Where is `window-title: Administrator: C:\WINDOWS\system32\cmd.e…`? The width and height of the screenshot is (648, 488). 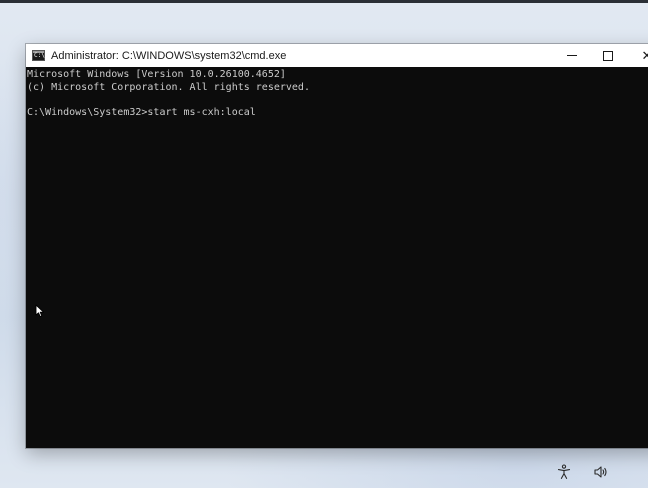
window-title: Administrator: C:\WINDOWS\system32\cmd.e… is located at coordinates (169, 55).